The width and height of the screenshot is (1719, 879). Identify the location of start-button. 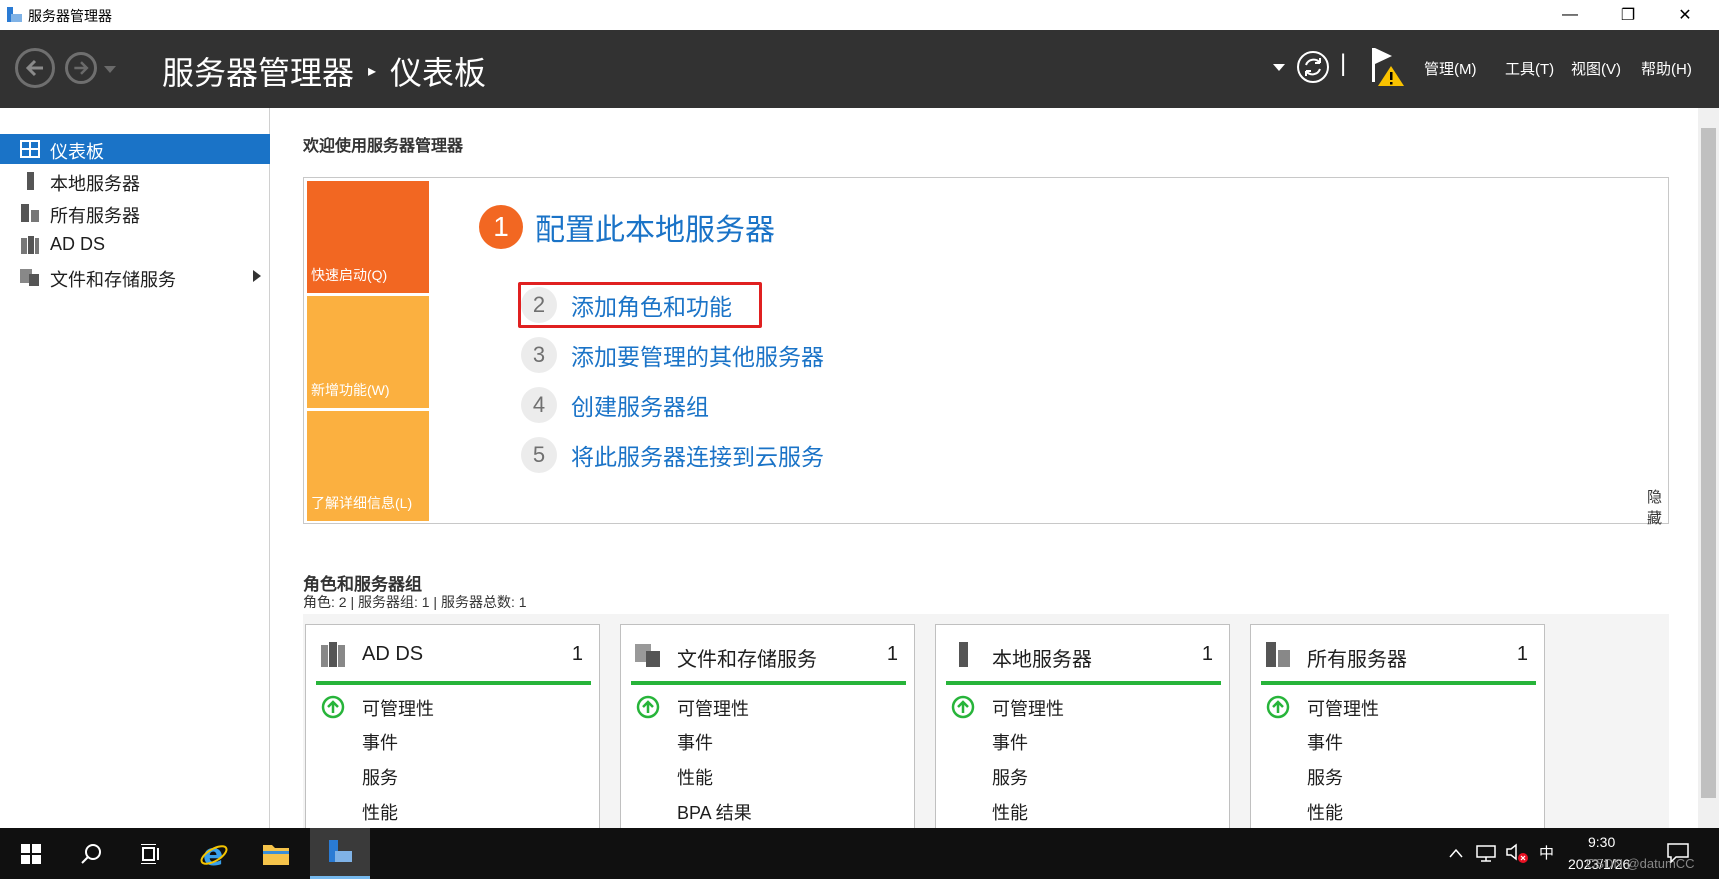
(31, 853).